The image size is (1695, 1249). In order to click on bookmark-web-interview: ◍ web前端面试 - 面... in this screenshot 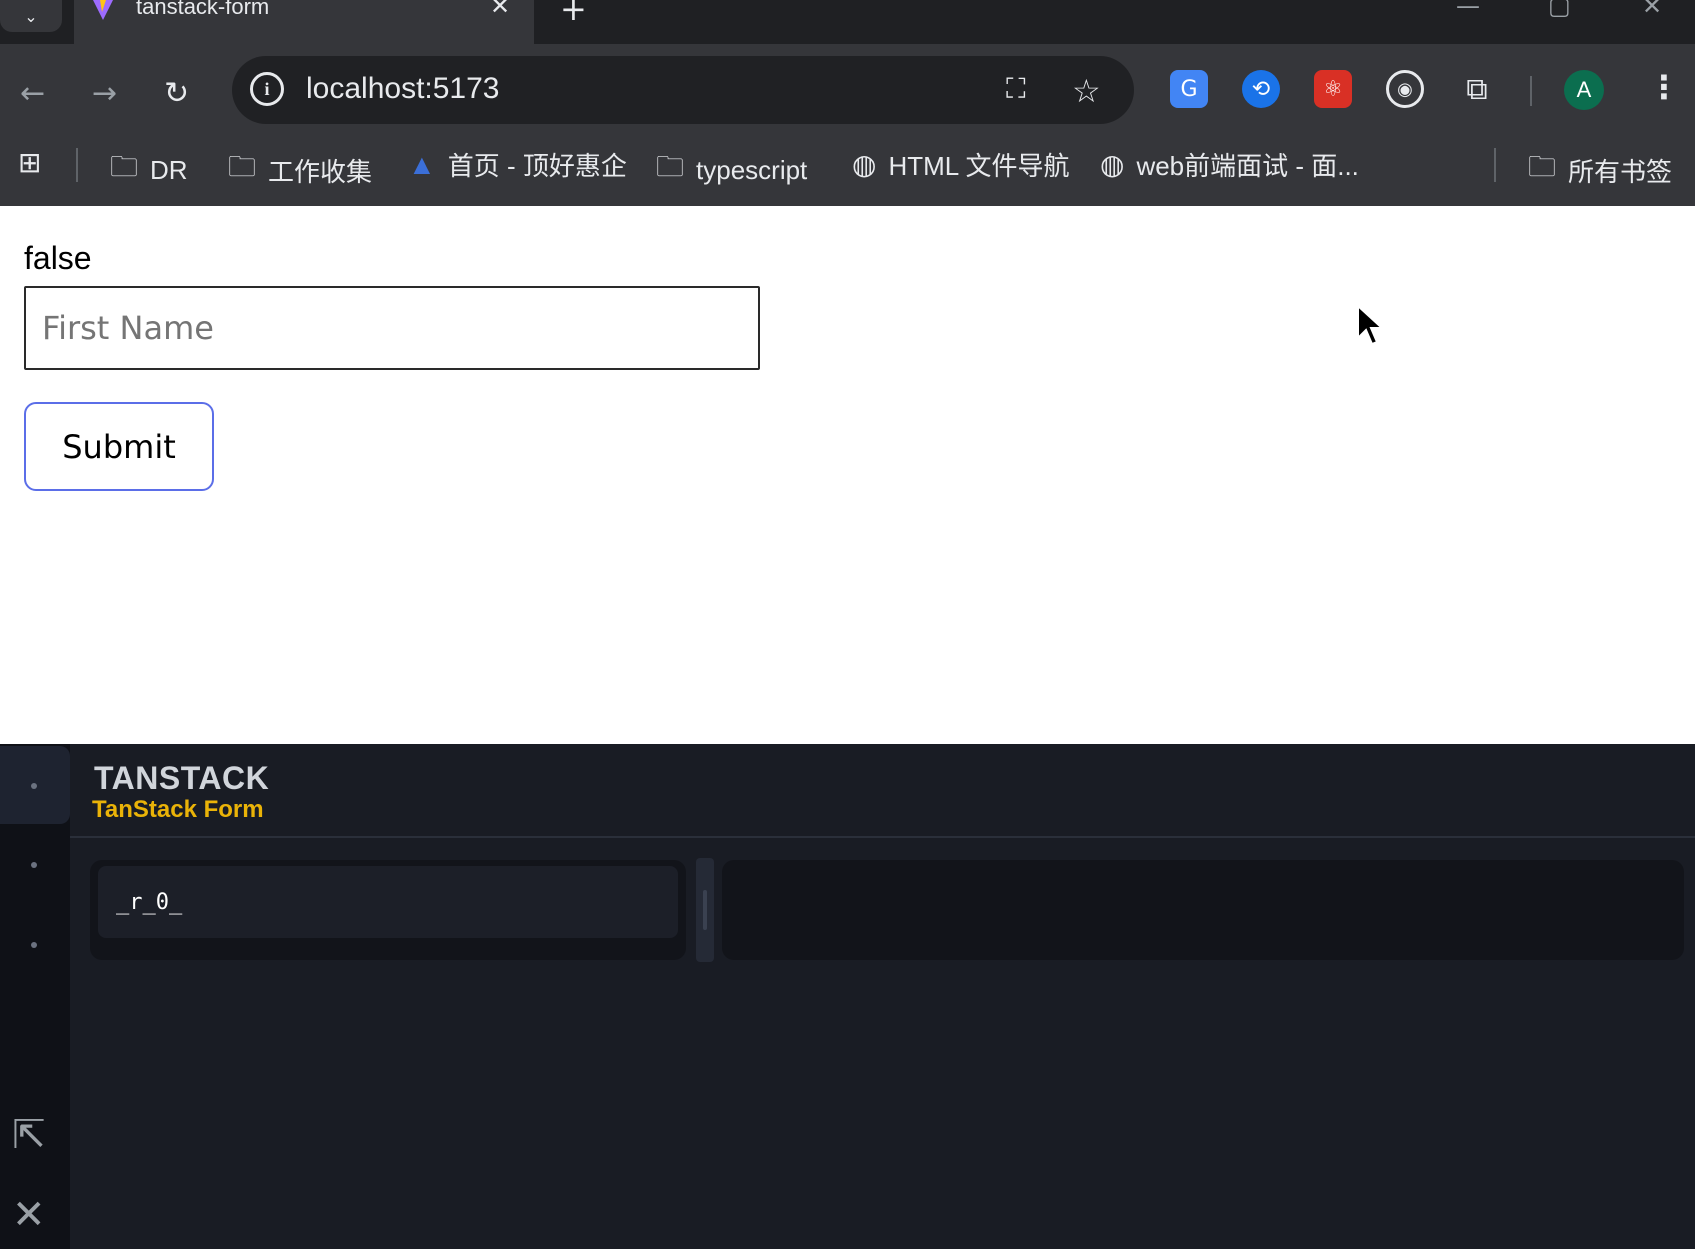, I will do `click(1229, 164)`.